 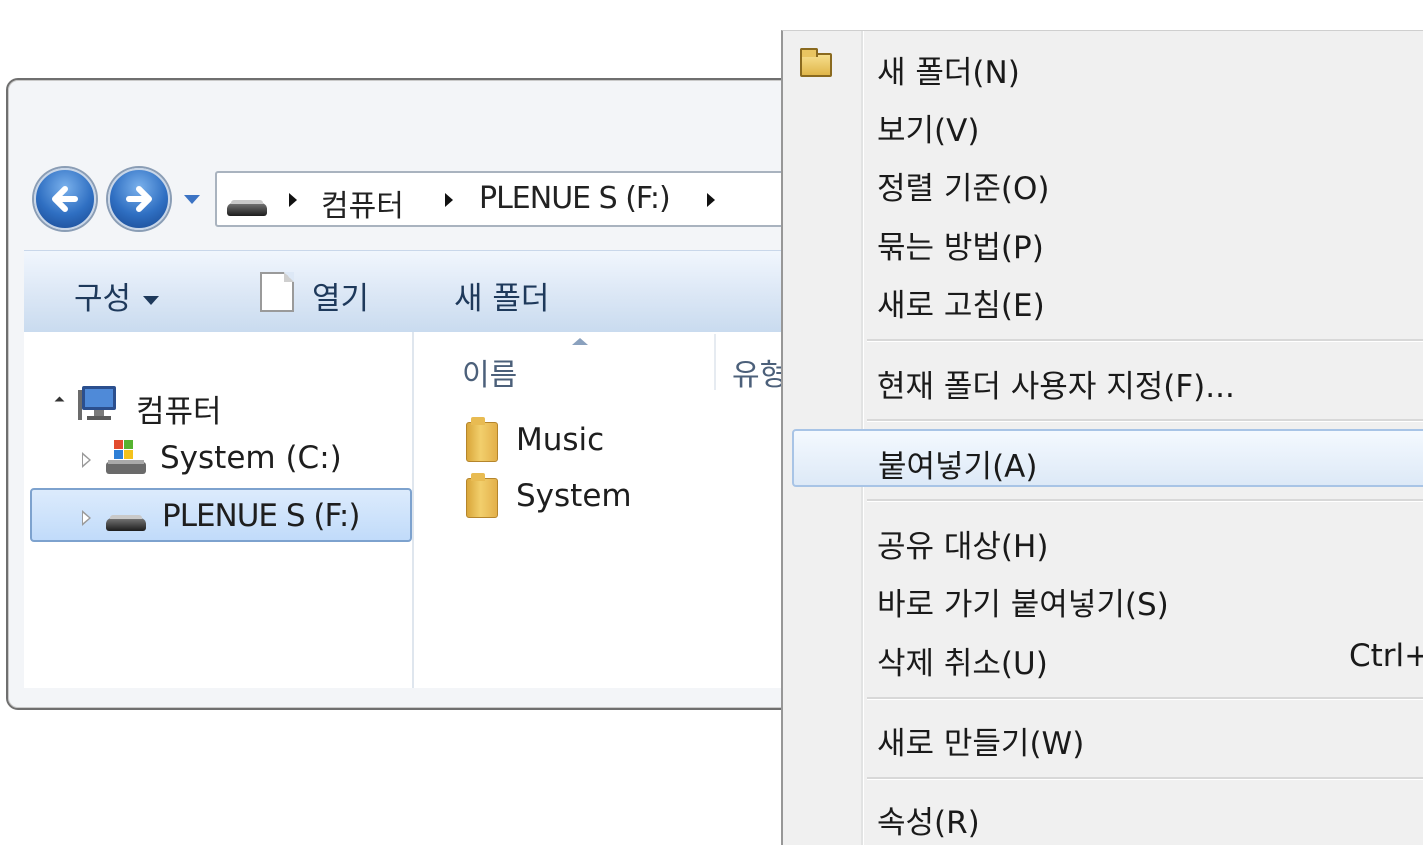 I want to click on menu-item-refresh: 새로 고침(E), so click(x=1103, y=298).